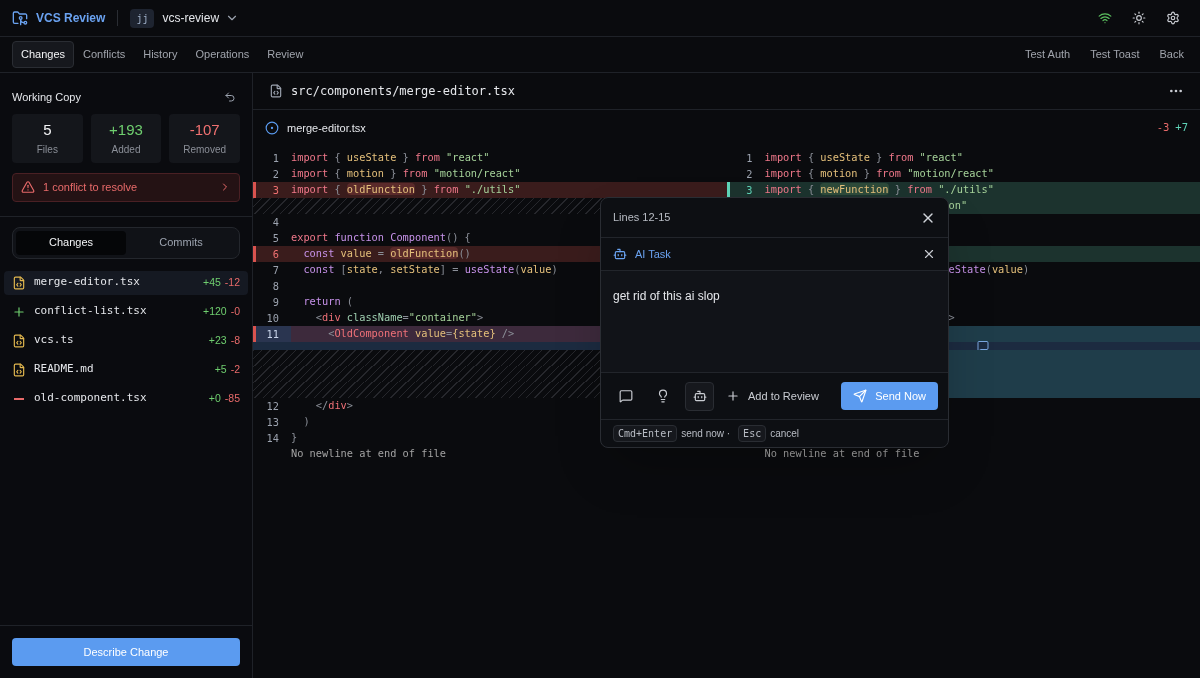 The width and height of the screenshot is (1200, 678). What do you see at coordinates (275, 302) in the screenshot?
I see `line-number: 9` at bounding box center [275, 302].